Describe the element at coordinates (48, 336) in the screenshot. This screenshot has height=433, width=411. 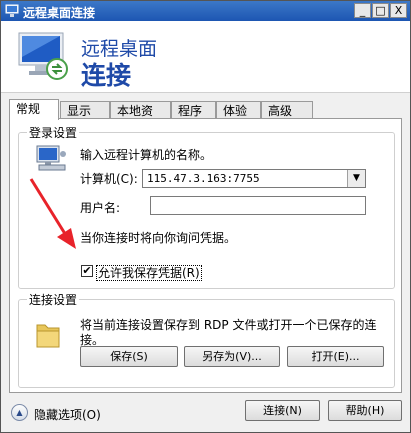
I see `folder-icon` at that location.